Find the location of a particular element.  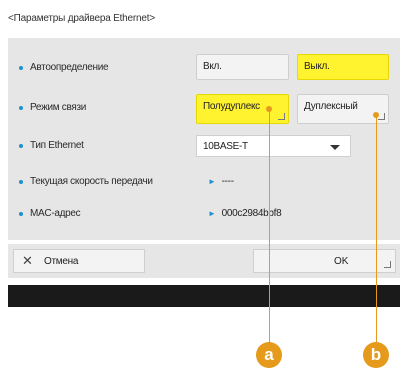

row-mac-address: MAC-адрес ► 000c2984bbf8 is located at coordinates (204, 214).